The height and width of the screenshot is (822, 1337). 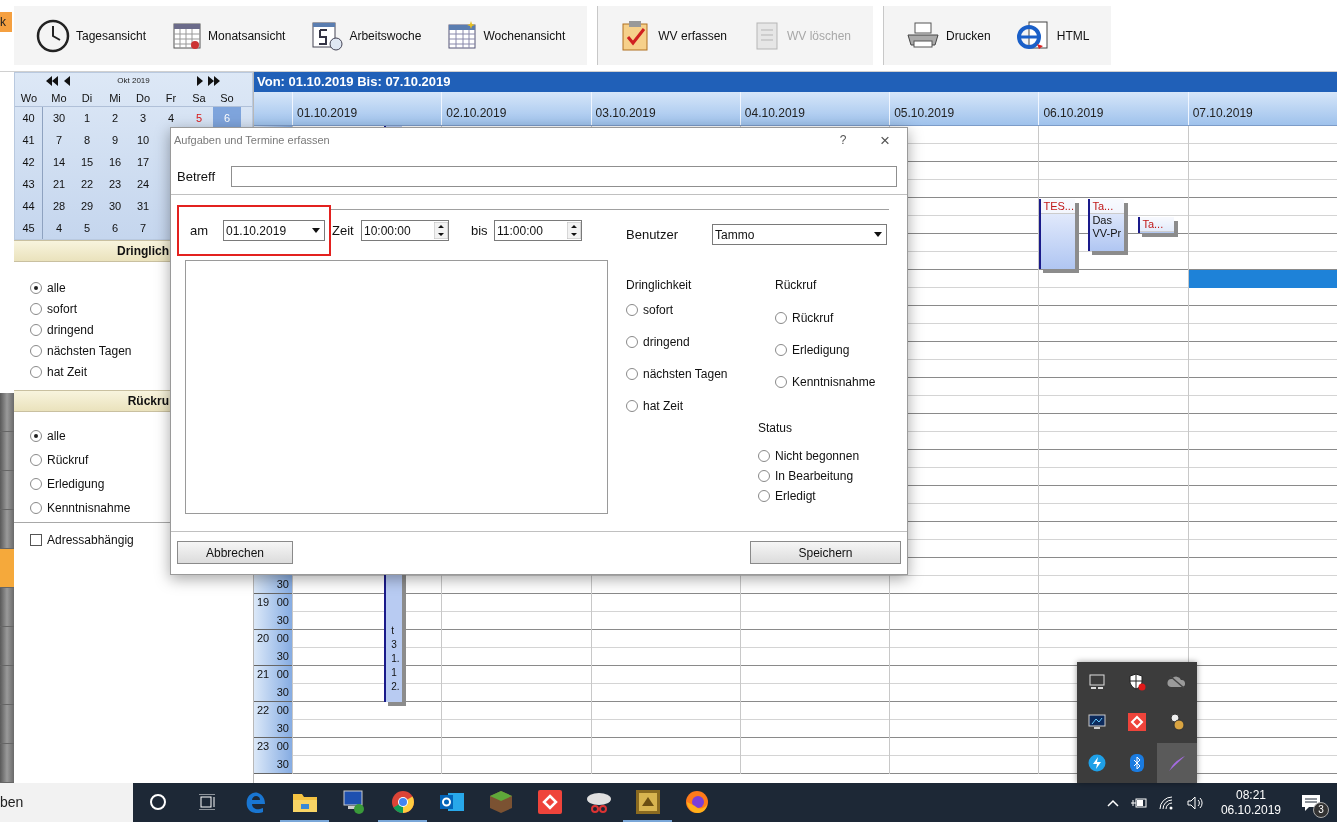 I want to click on minute-label: 30, so click(x=282, y=729).